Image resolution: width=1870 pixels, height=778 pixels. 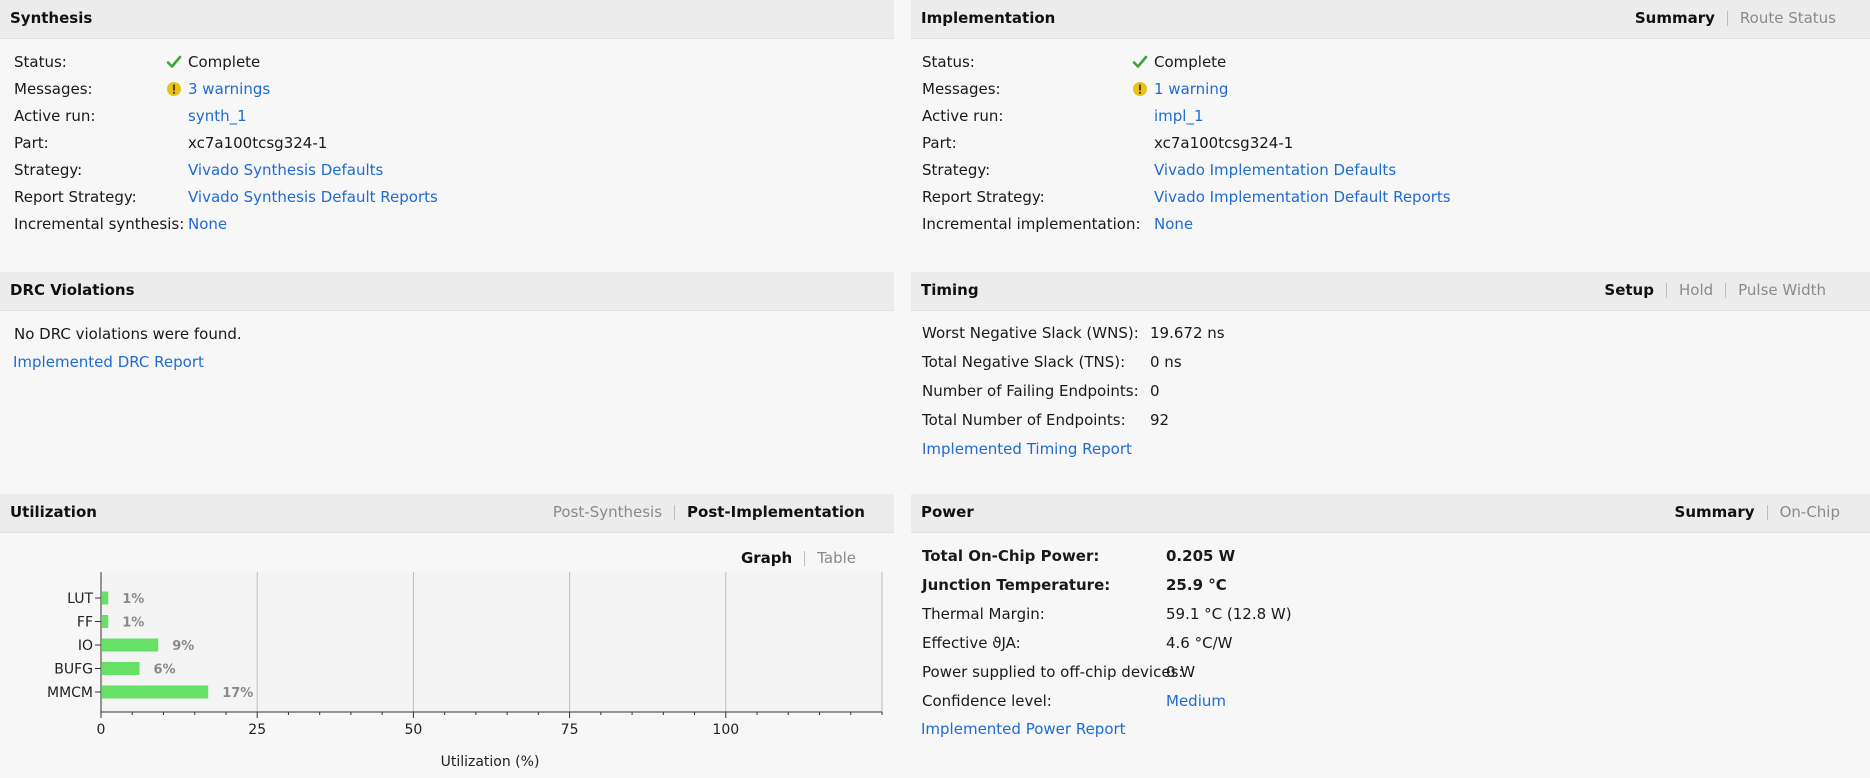 What do you see at coordinates (183, 646) in the screenshot?
I see `data-label: 9%` at bounding box center [183, 646].